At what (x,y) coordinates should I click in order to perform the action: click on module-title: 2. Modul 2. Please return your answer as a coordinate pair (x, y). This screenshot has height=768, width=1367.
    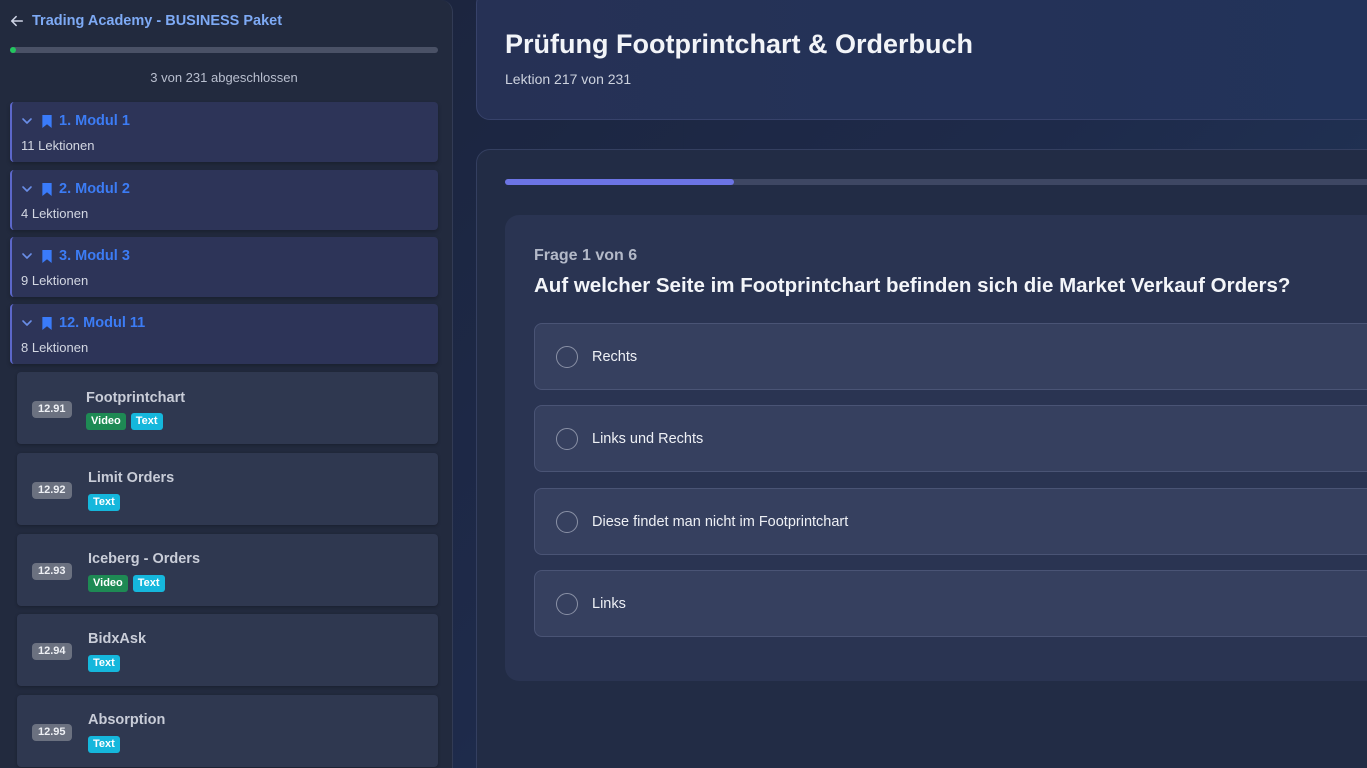
    Looking at the image, I should click on (94, 189).